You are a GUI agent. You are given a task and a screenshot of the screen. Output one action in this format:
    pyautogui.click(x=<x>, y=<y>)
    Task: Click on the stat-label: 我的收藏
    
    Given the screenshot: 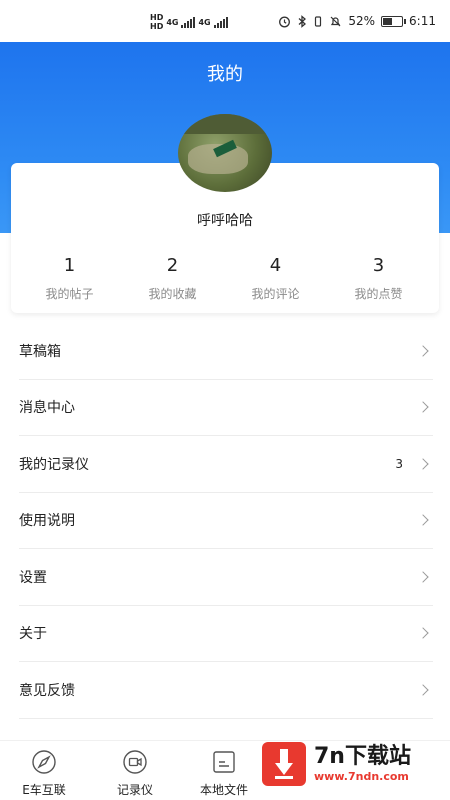 What is the action you would take?
    pyautogui.click(x=172, y=294)
    